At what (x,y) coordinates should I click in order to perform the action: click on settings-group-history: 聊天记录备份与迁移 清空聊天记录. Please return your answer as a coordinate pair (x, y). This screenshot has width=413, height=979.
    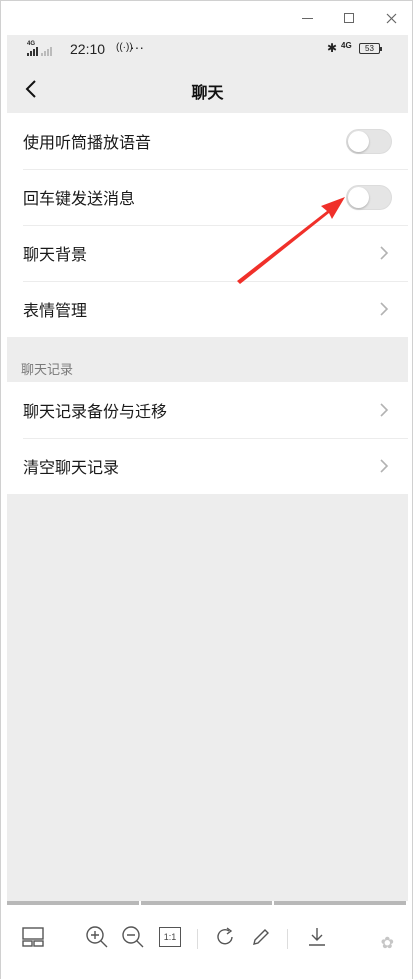
    Looking at the image, I should click on (207, 438).